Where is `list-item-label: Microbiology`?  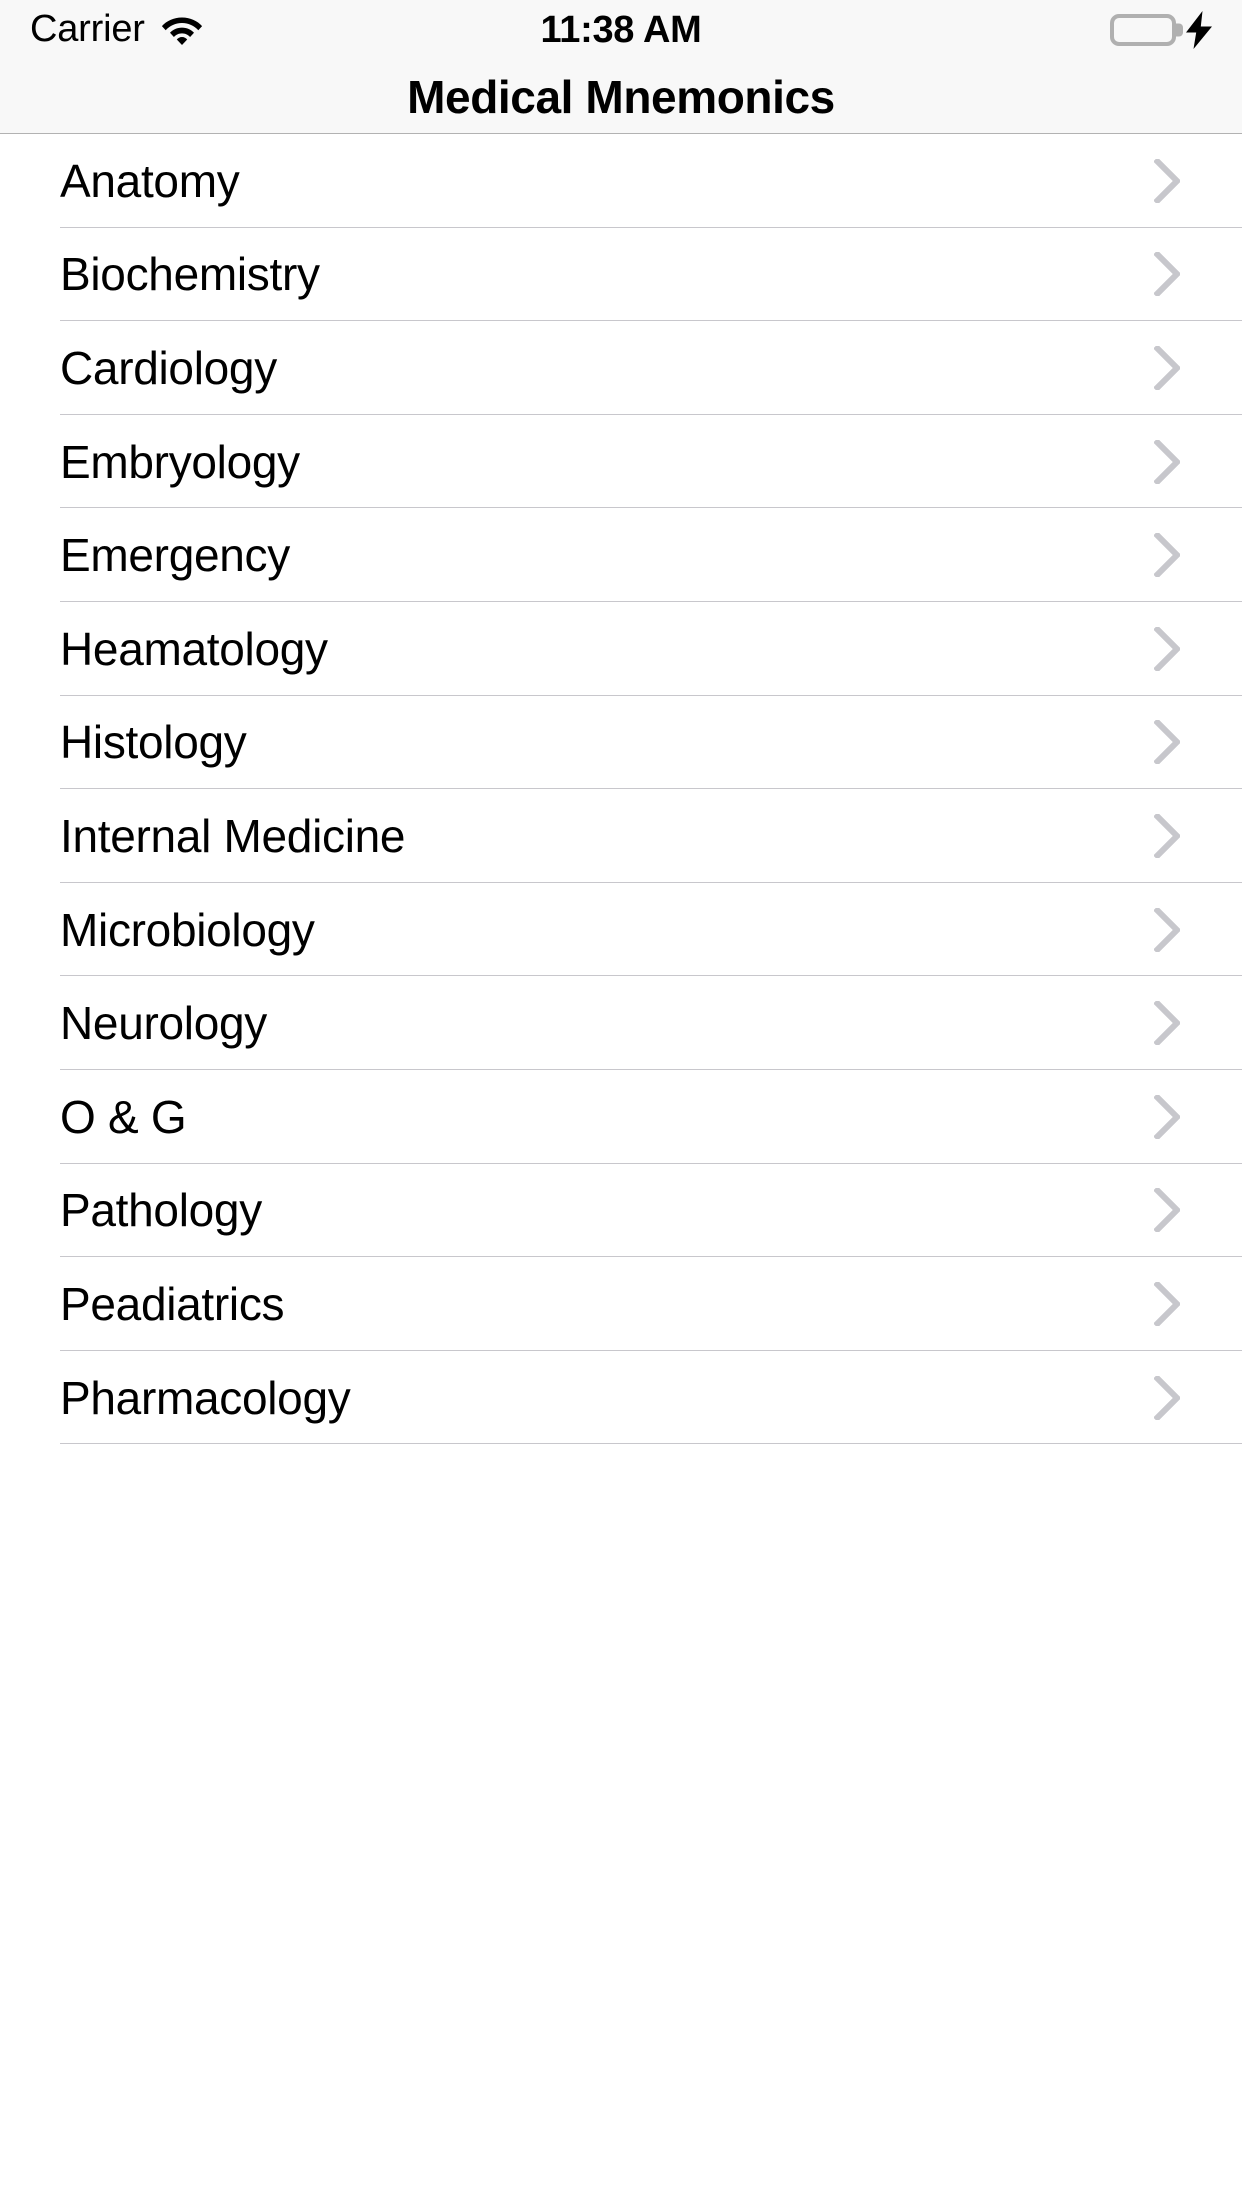 list-item-label: Microbiology is located at coordinates (187, 929).